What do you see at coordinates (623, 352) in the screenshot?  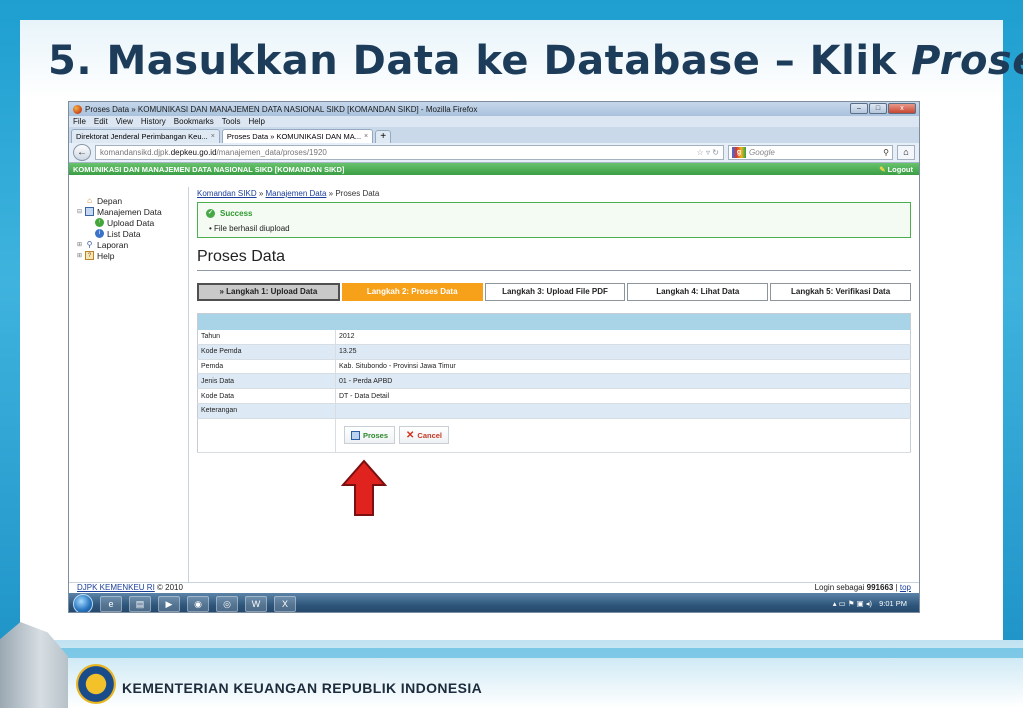 I see `row-value: 13.25` at bounding box center [623, 352].